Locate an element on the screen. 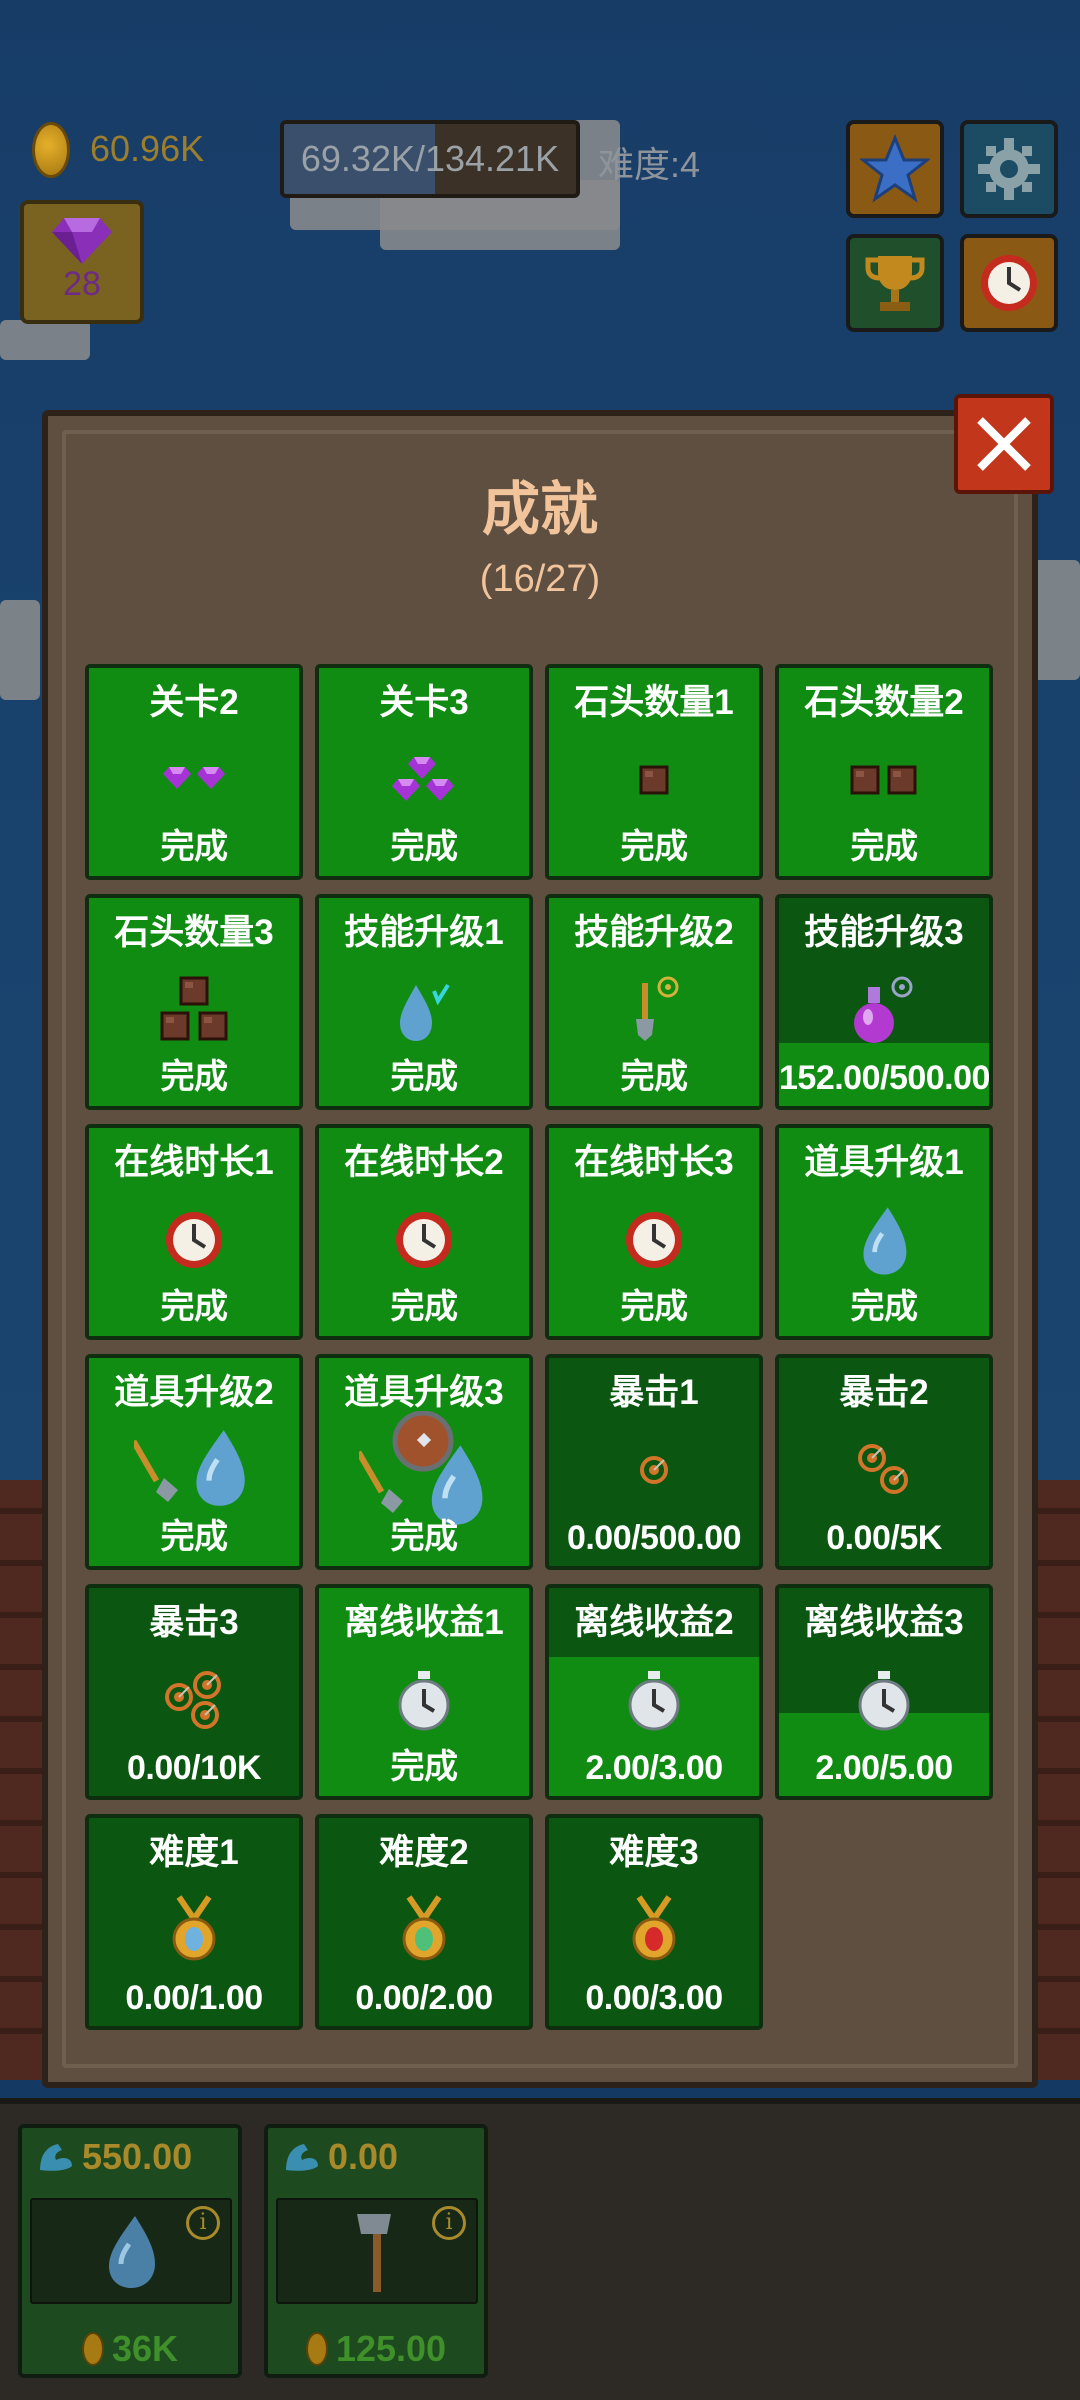 The height and width of the screenshot is (2400, 1080). achievement-card: 在线时长3 完成 is located at coordinates (654, 1232).